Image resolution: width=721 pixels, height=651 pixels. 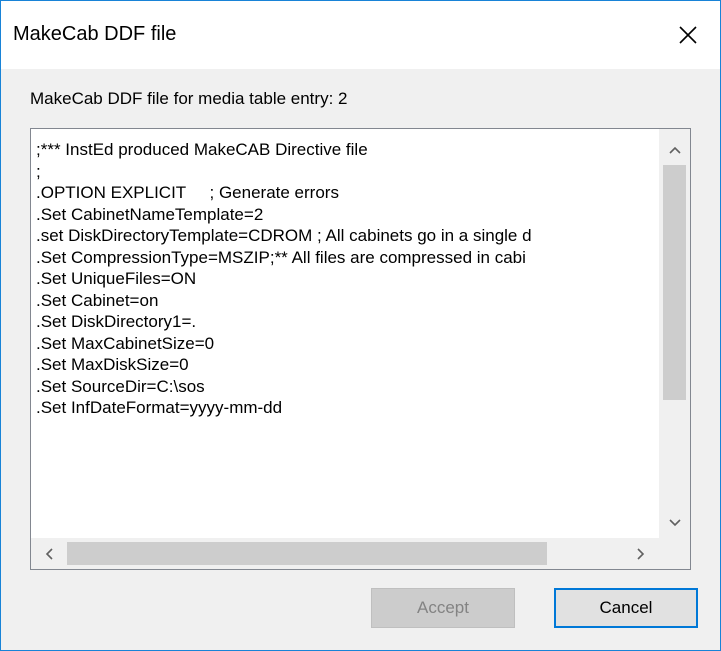 I want to click on horizontal-scroll-thumb, so click(x=307, y=553).